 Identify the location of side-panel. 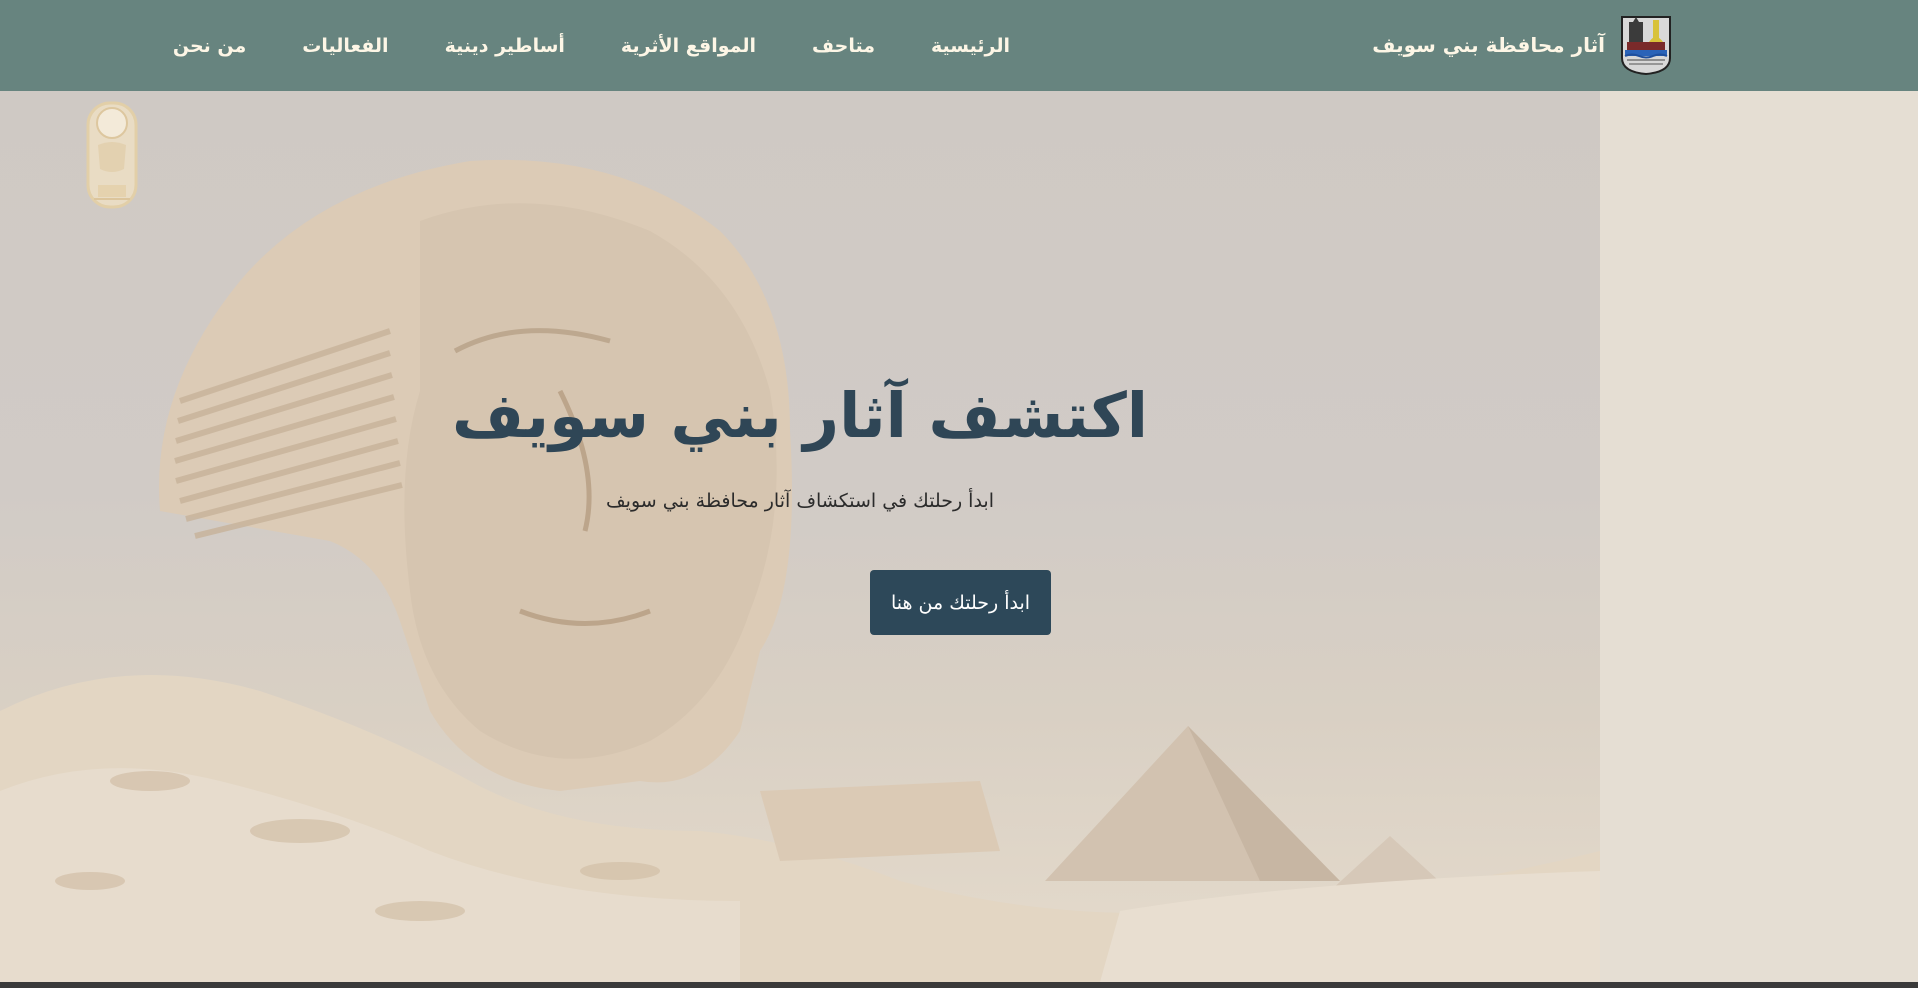
(1759, 536).